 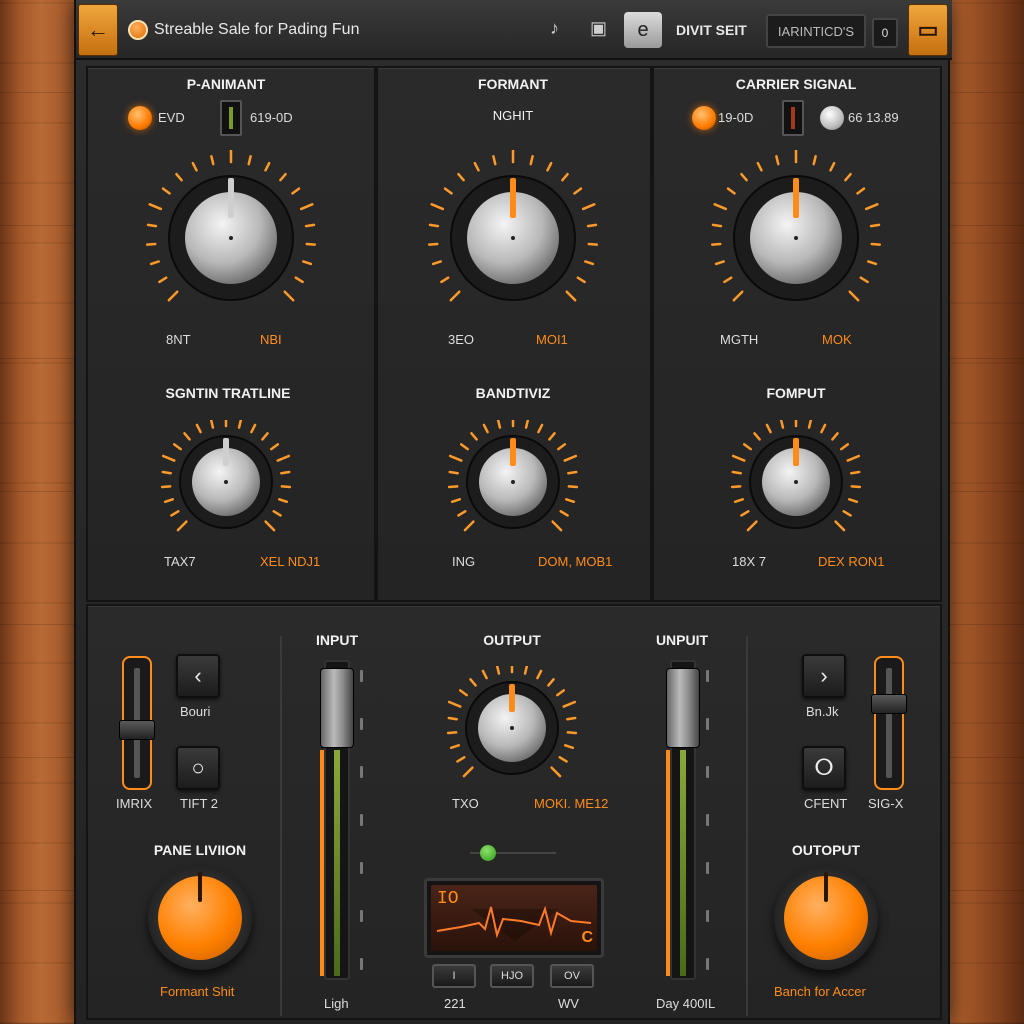 What do you see at coordinates (749, 561) in the screenshot?
I see `knob2-min-label: 18X 7` at bounding box center [749, 561].